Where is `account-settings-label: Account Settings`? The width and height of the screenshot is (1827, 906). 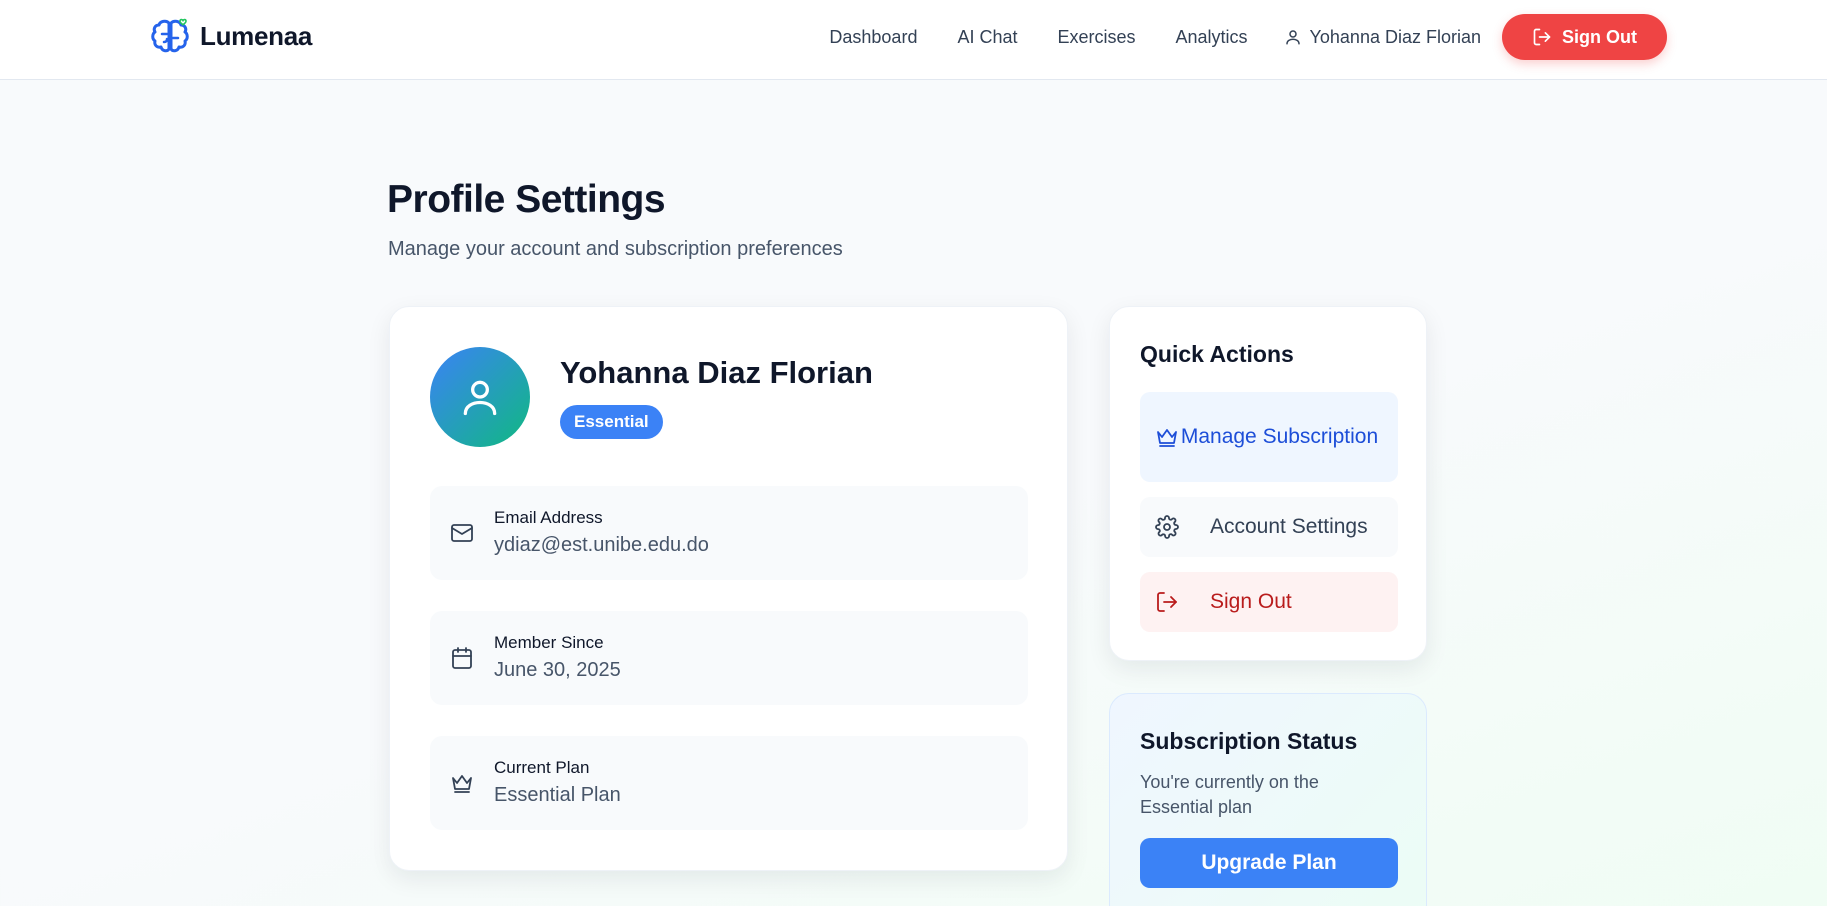
account-settings-label: Account Settings is located at coordinates (1289, 526).